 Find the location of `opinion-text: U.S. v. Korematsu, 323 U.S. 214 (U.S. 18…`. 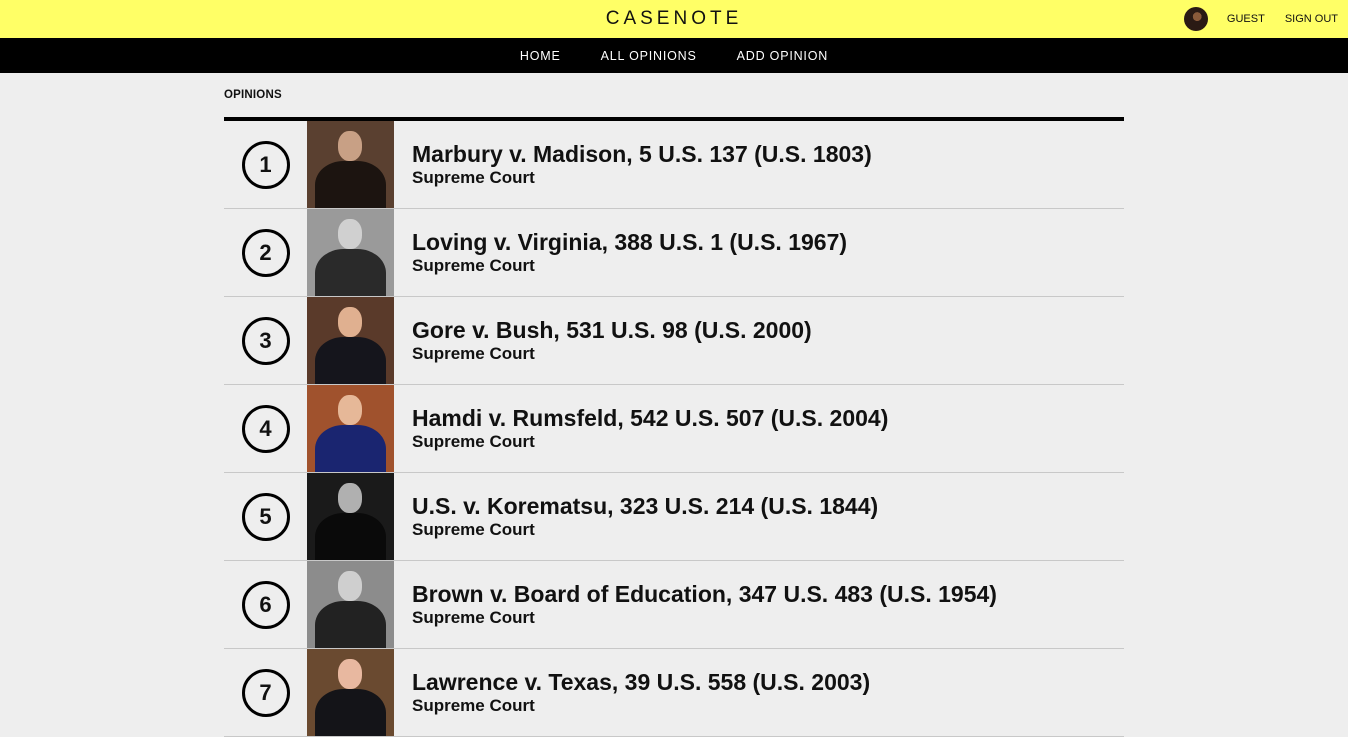

opinion-text: U.S. v. Korematsu, 323 U.S. 214 (U.S. 18… is located at coordinates (636, 516).